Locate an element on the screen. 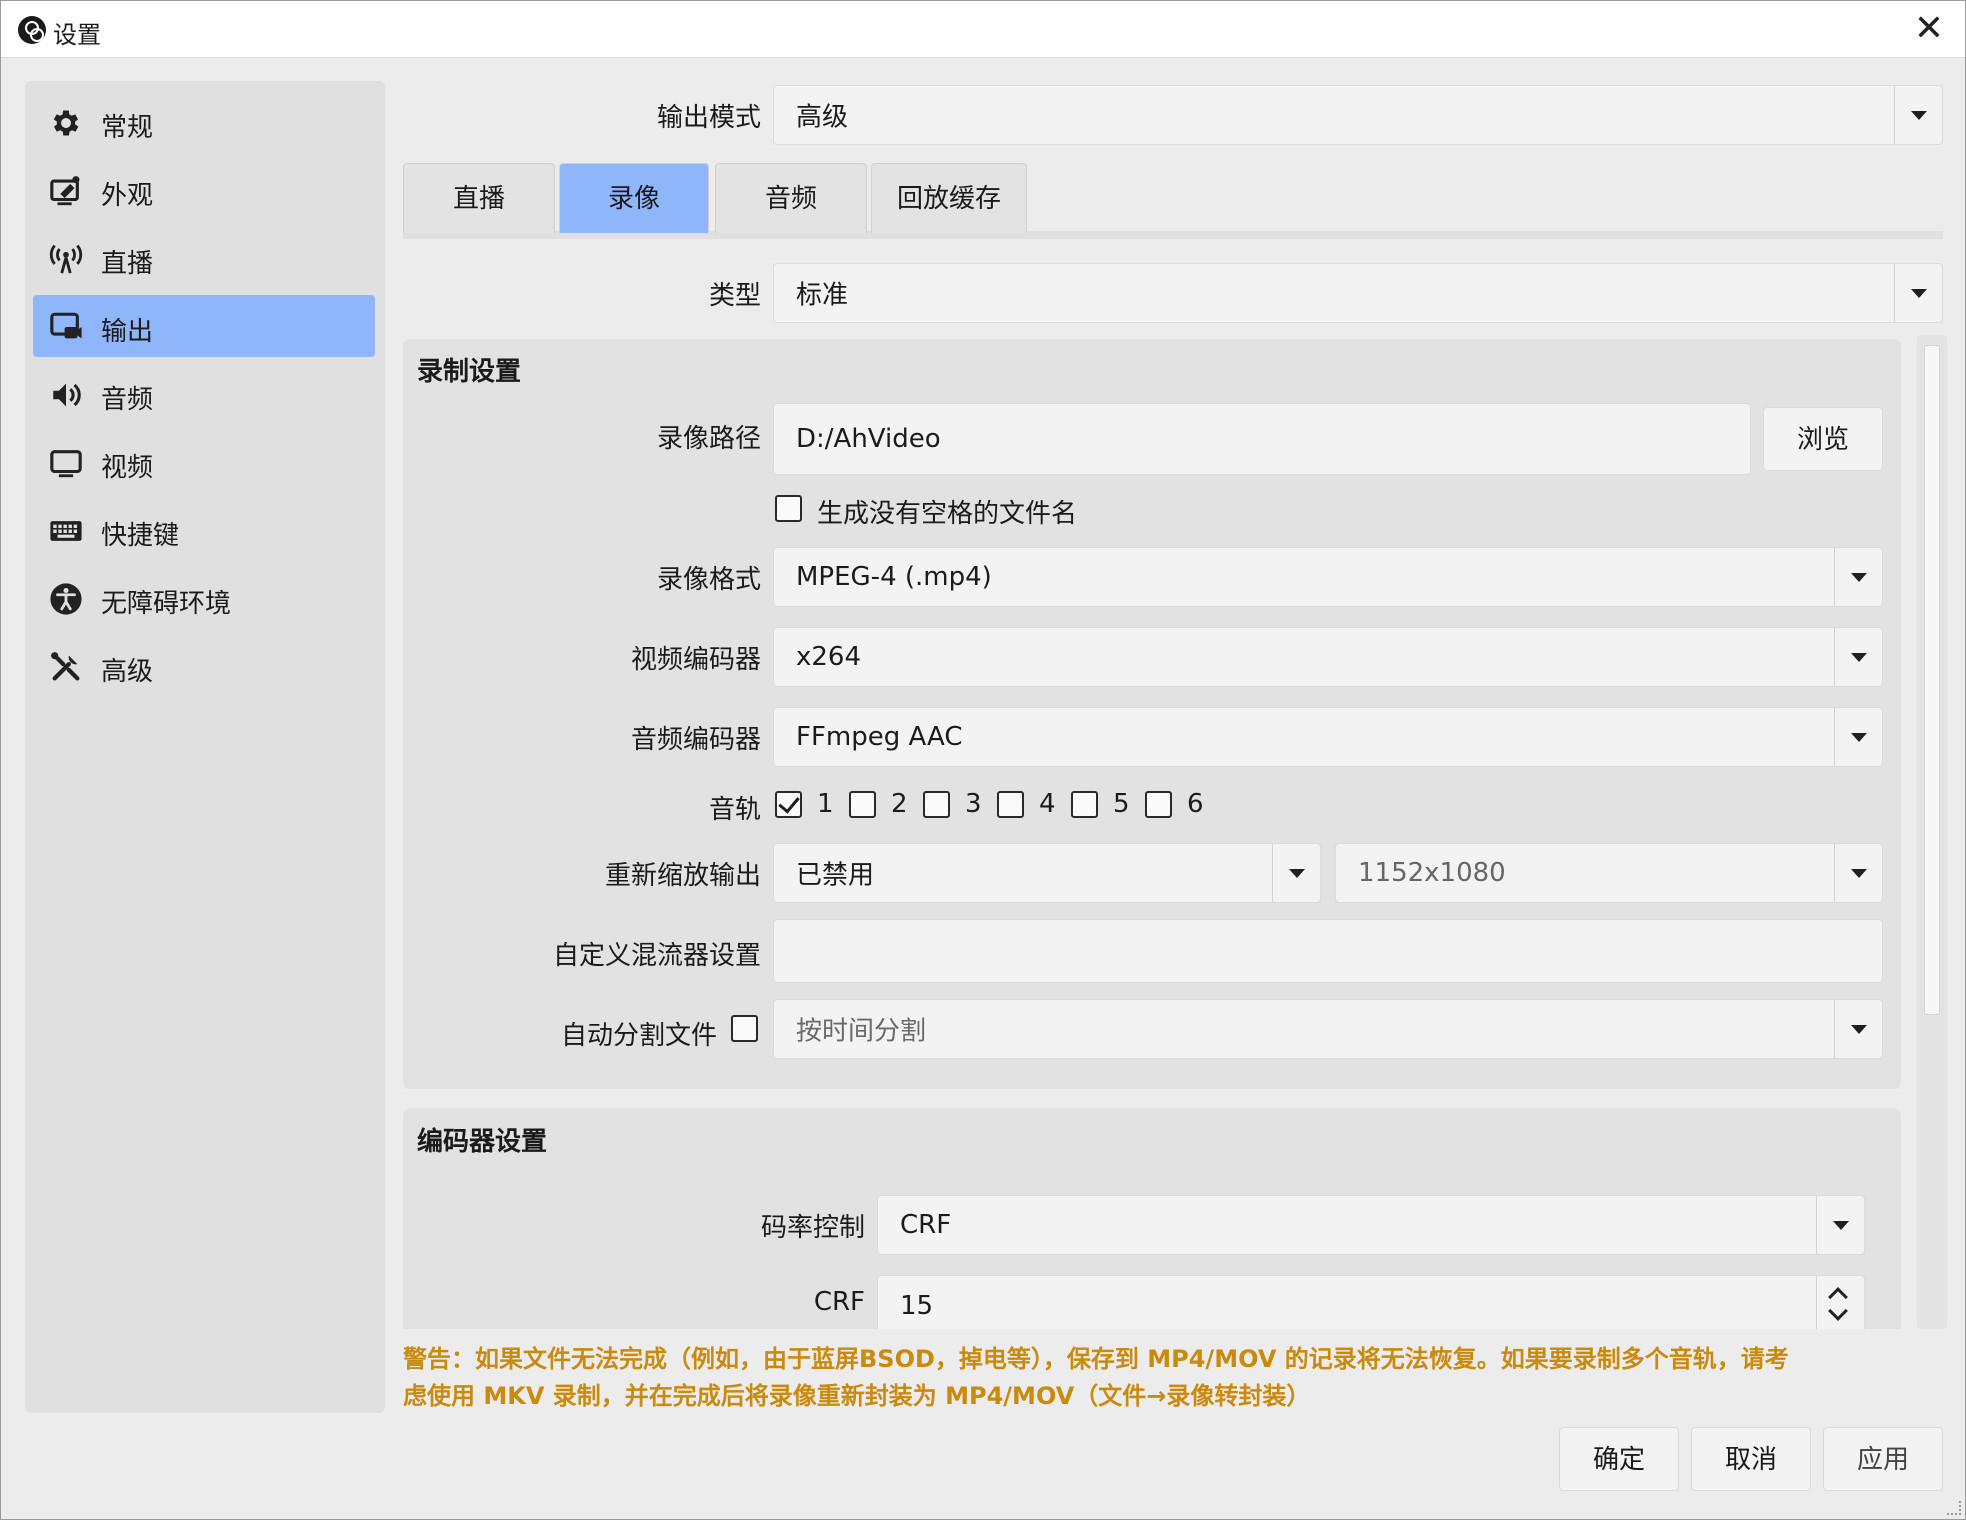 This screenshot has height=1520, width=1966. rate-control-label: 码率控制 is located at coordinates (812, 1228).